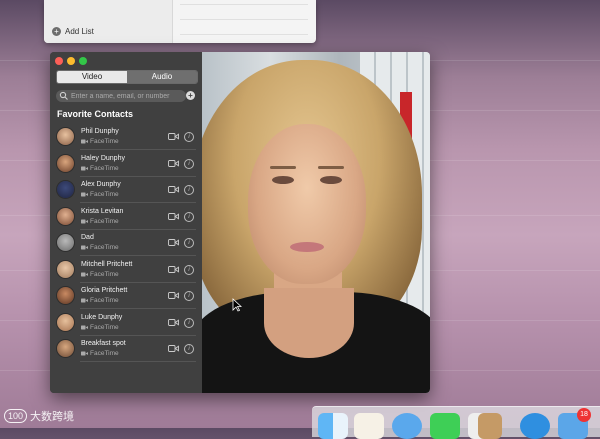  What do you see at coordinates (127, 96) in the screenshot?
I see `search-input` at bounding box center [127, 96].